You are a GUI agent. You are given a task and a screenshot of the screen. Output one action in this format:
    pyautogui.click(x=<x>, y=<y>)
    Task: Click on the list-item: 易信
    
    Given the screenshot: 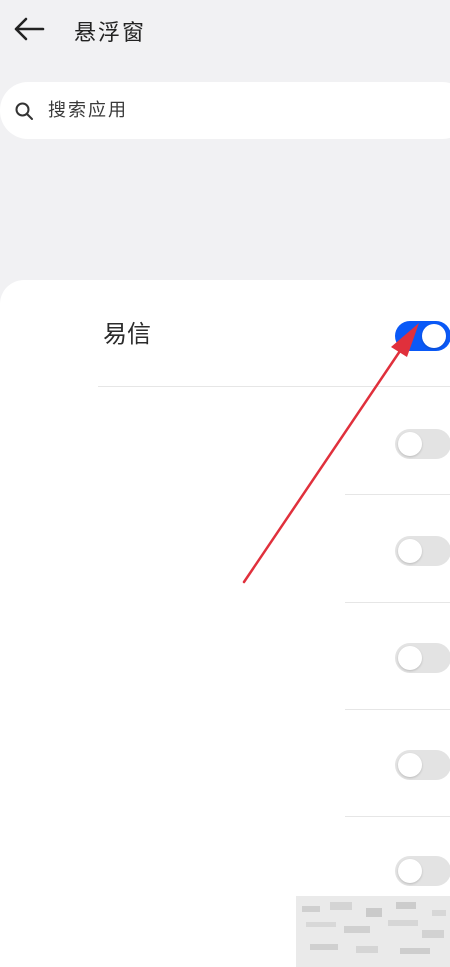 What is the action you would take?
    pyautogui.click(x=225, y=333)
    